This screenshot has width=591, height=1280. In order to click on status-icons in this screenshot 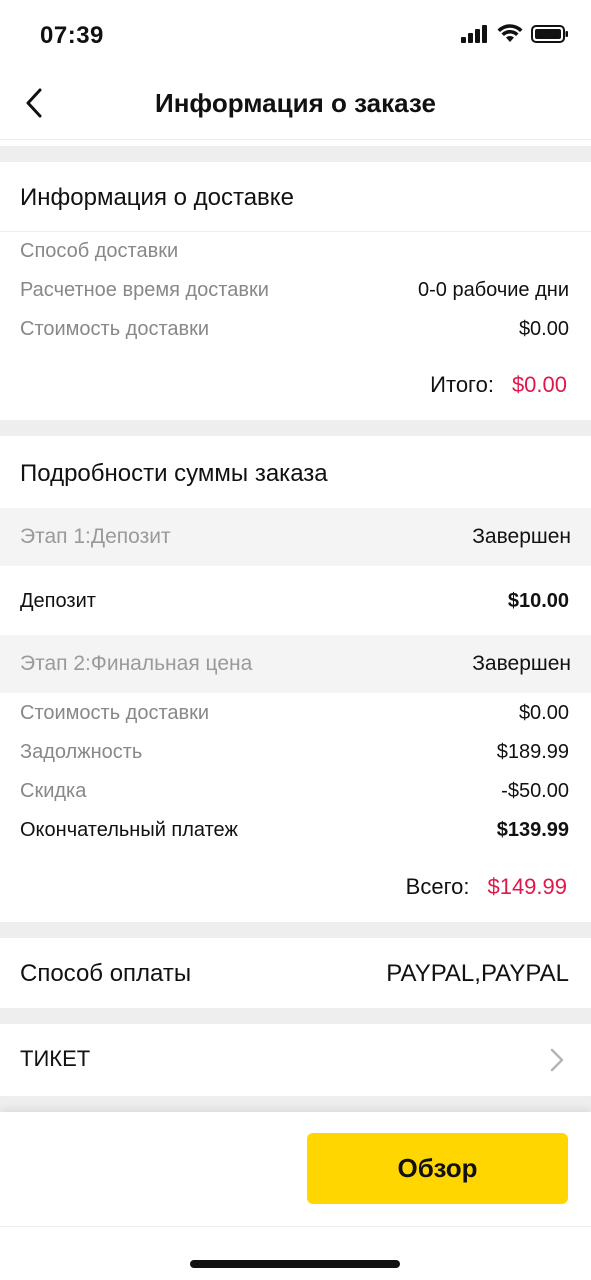, I will do `click(515, 33)`.